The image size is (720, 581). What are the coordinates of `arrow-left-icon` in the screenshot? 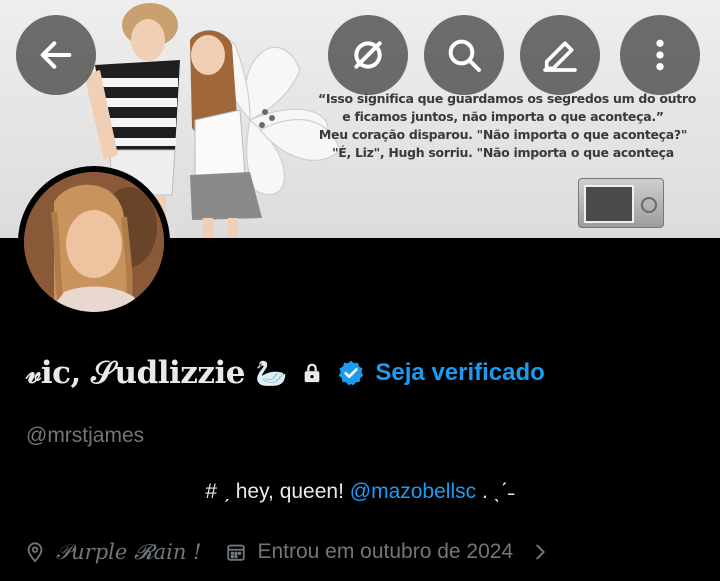 It's located at (56, 55).